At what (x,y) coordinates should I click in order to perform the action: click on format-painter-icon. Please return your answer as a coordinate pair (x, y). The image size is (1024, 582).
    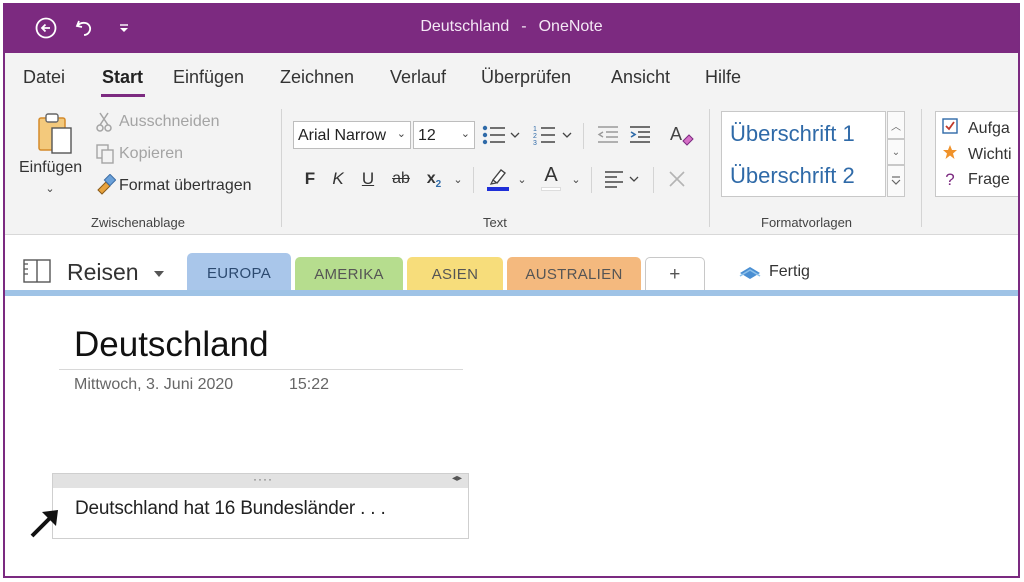
    Looking at the image, I should click on (105, 185).